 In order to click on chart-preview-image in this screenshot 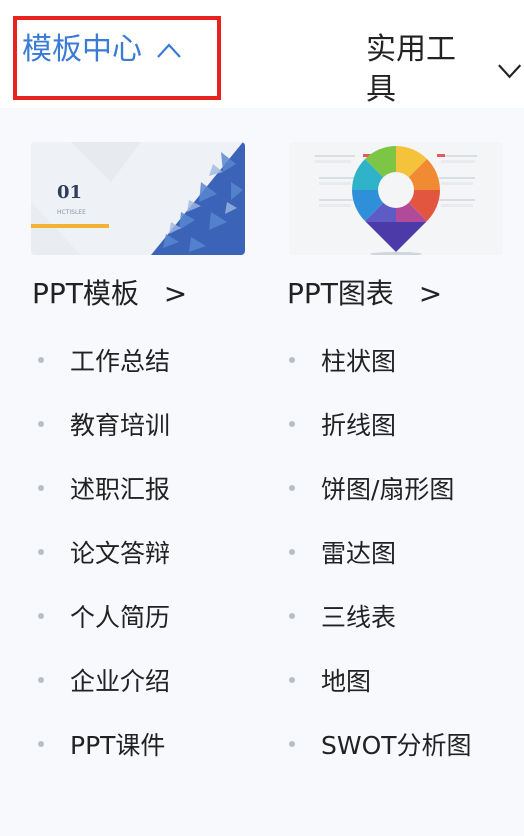, I will do `click(396, 198)`.